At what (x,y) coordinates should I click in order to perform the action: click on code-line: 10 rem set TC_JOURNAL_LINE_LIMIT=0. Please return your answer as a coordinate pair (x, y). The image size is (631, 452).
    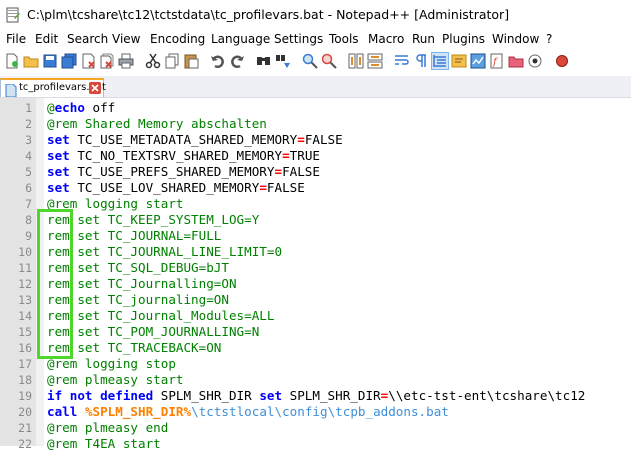
    Looking at the image, I should click on (315, 252).